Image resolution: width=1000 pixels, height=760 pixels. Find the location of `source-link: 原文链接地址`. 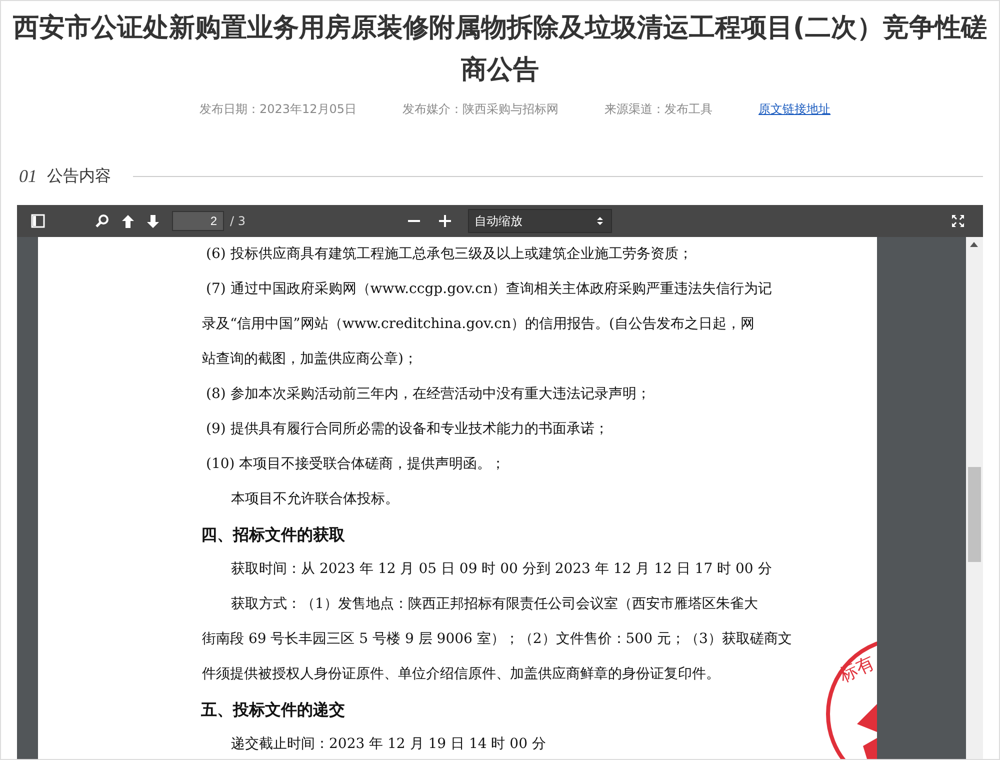

source-link: 原文链接地址 is located at coordinates (794, 109).